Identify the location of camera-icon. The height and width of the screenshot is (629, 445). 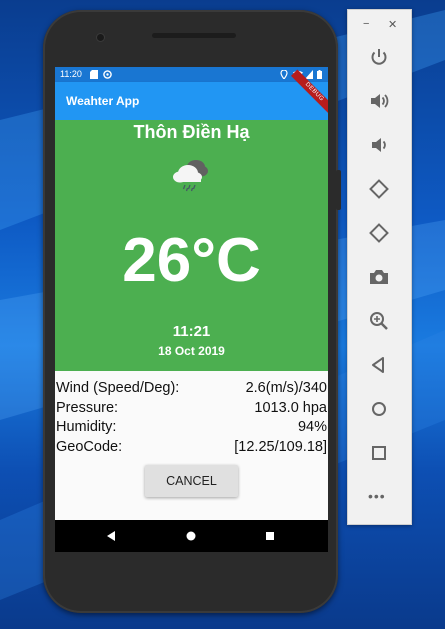
(379, 277).